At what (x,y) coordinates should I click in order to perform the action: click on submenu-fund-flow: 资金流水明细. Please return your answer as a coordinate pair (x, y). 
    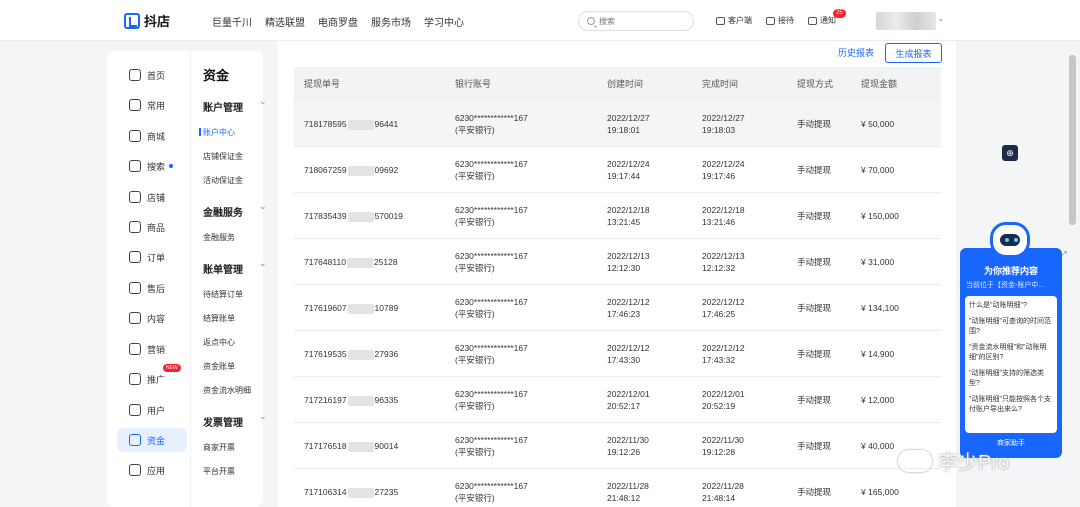
    Looking at the image, I should click on (227, 390).